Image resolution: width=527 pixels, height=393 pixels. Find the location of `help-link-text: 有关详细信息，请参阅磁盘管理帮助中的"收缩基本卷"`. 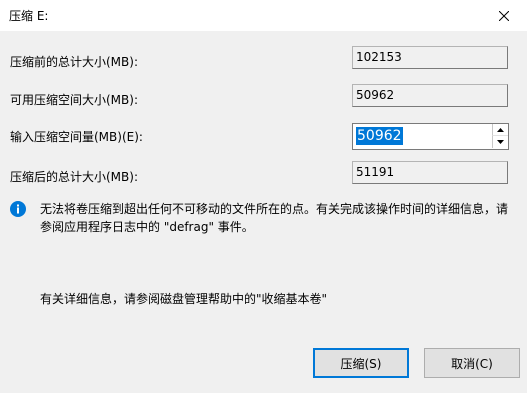

help-link-text: 有关详细信息，请参阅磁盘管理帮助中的"收缩基本卷" is located at coordinates (184, 299).